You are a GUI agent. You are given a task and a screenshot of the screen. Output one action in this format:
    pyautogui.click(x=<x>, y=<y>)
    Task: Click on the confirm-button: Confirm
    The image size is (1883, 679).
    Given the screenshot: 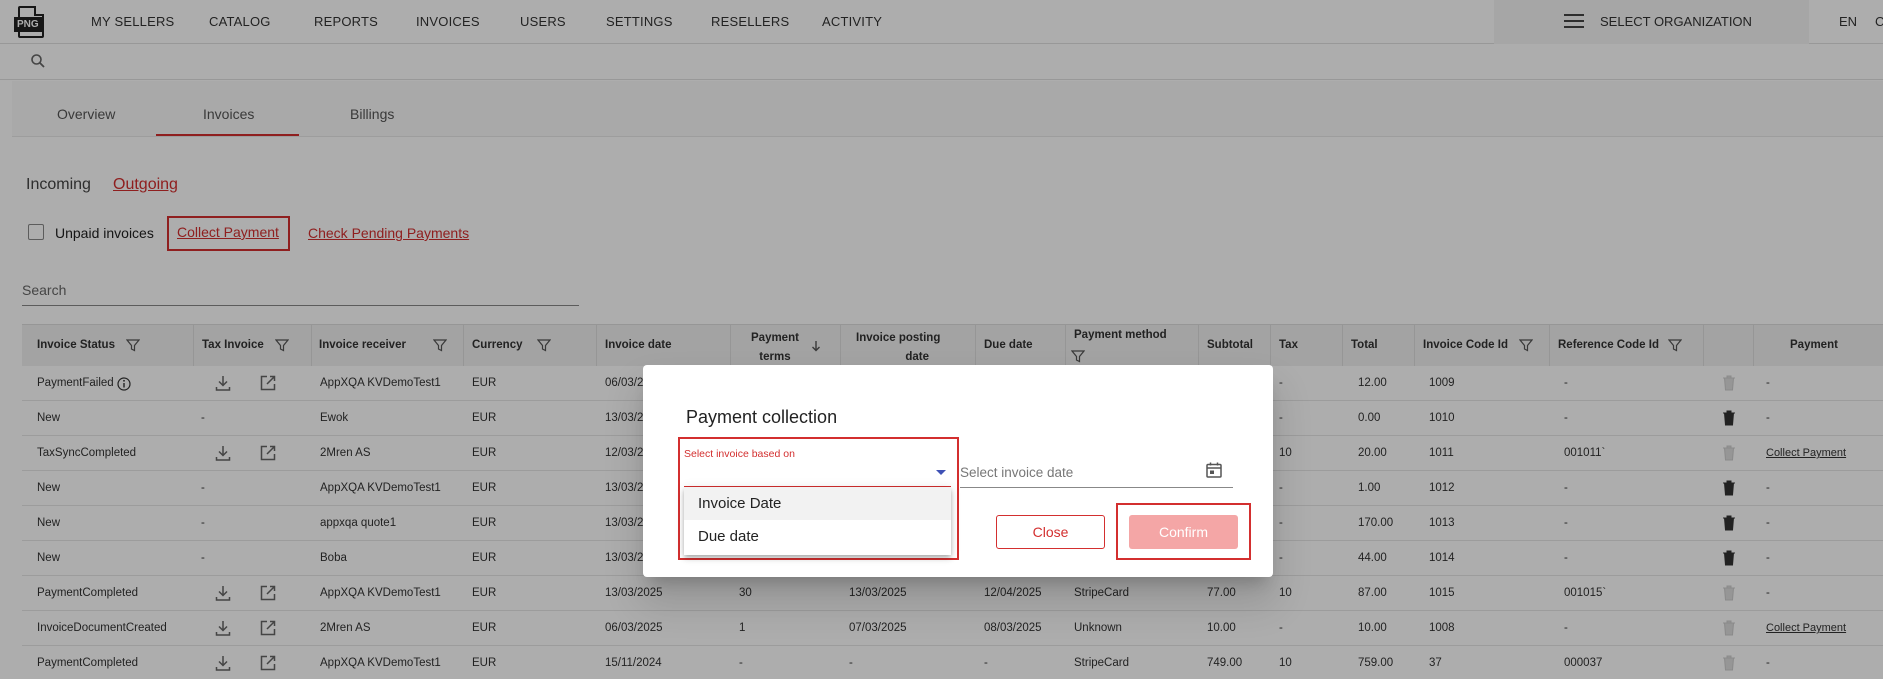 What is the action you would take?
    pyautogui.click(x=1183, y=532)
    